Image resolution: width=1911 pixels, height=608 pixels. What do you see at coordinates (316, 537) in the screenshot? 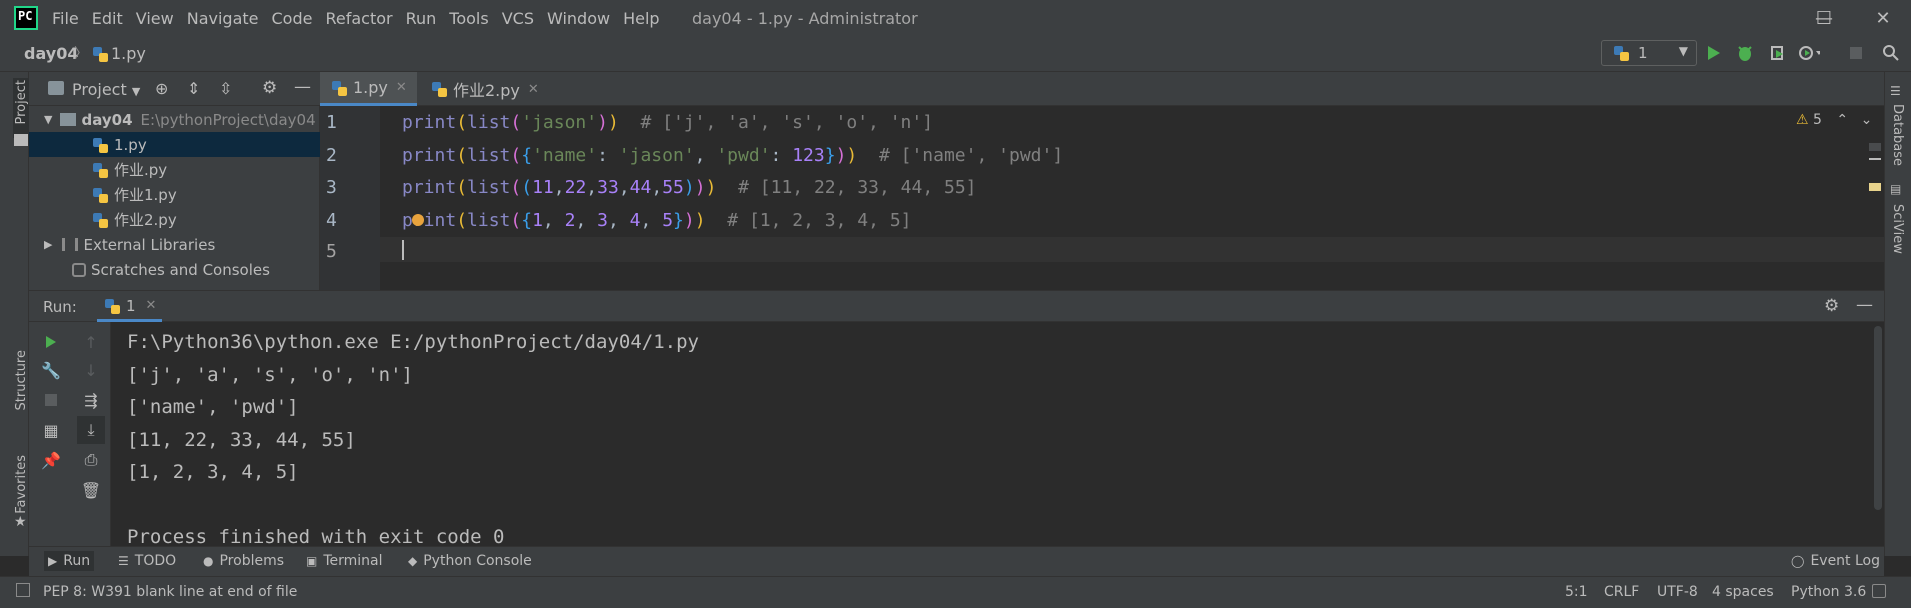
I see `console-line: Process finished with exit code 0` at bounding box center [316, 537].